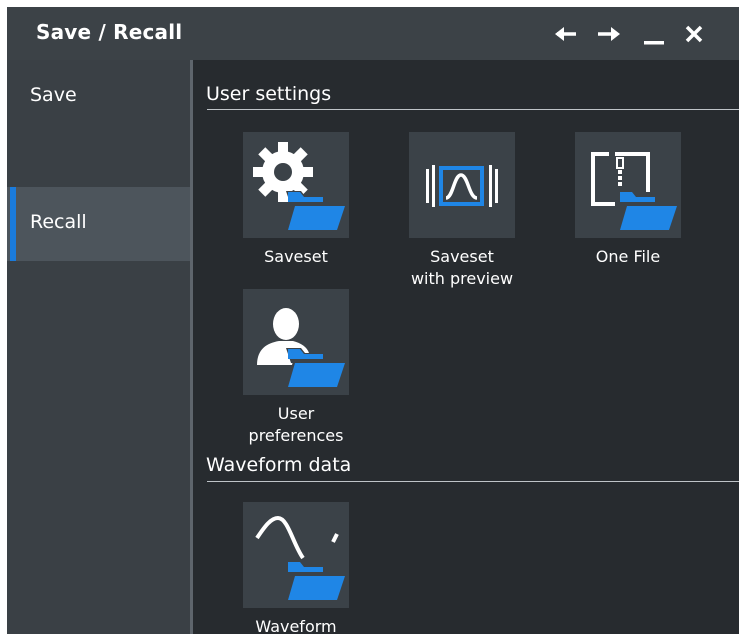  Describe the element at coordinates (53, 95) in the screenshot. I see `sidebar-item-label: Save` at that location.